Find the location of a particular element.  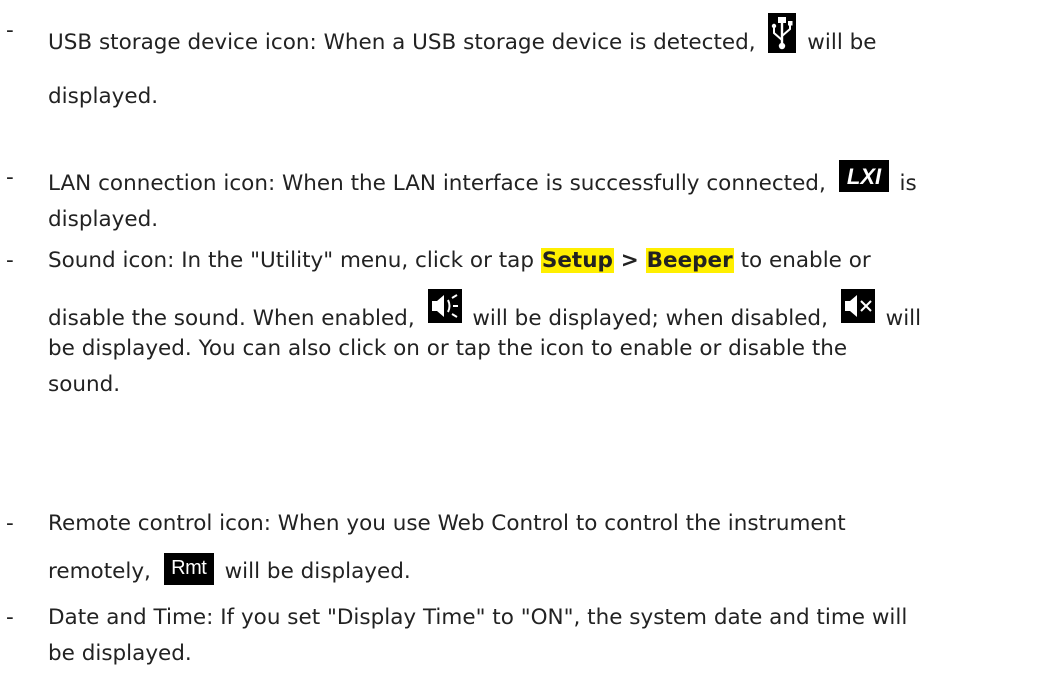

menu-setup-label: Setup is located at coordinates (577, 260).